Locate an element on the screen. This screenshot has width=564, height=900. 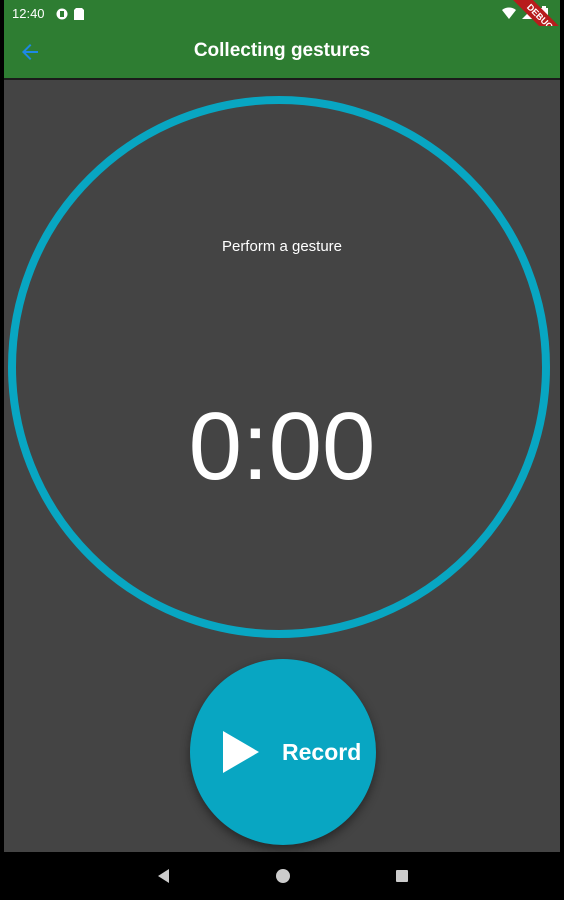
sim-card-icon is located at coordinates (79, 16).